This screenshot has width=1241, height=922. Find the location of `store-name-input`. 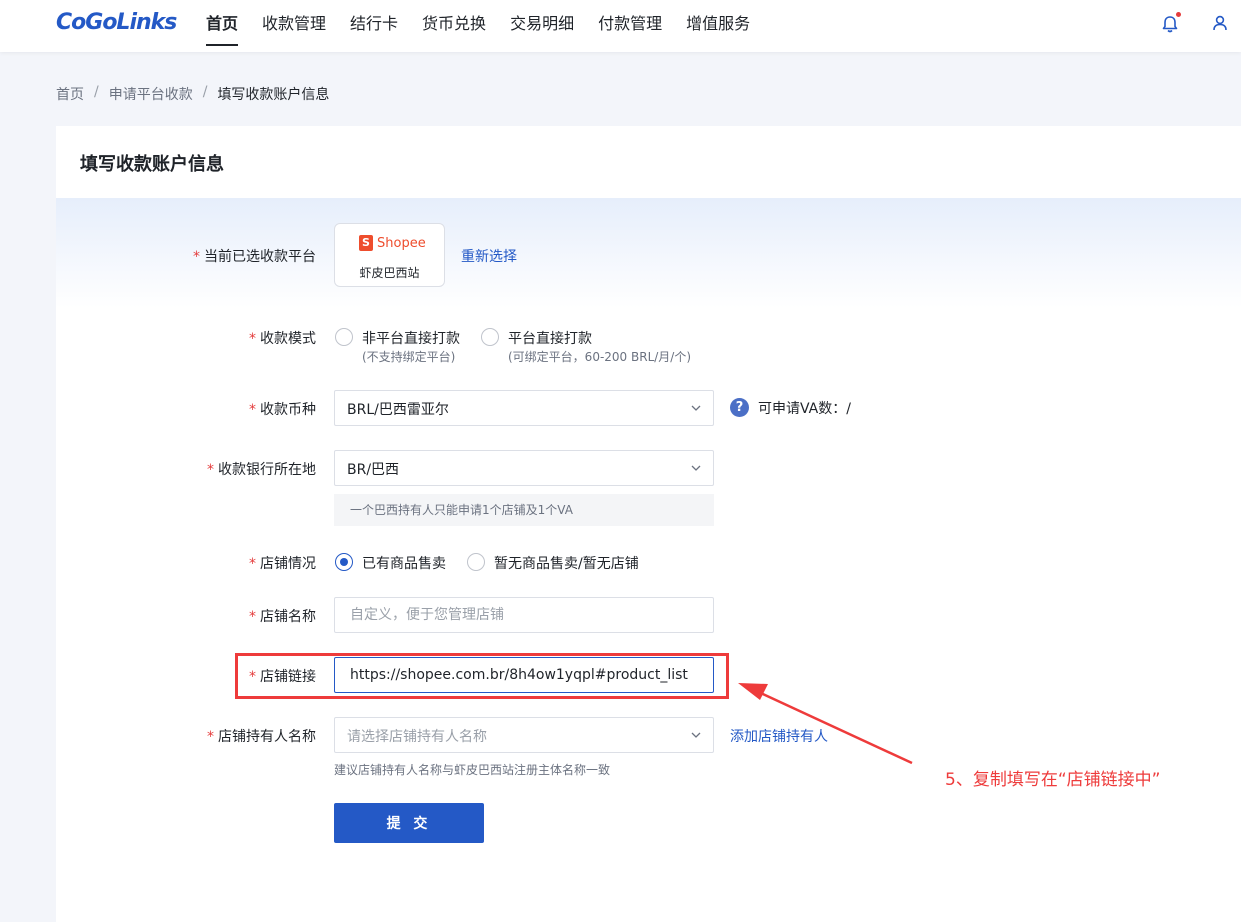

store-name-input is located at coordinates (524, 615).